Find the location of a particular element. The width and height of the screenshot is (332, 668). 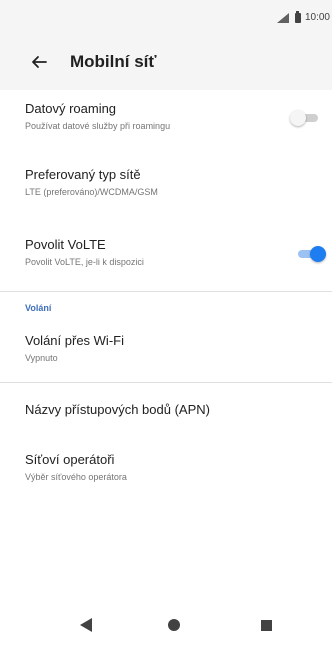

navigation-bar is located at coordinates (166, 632).